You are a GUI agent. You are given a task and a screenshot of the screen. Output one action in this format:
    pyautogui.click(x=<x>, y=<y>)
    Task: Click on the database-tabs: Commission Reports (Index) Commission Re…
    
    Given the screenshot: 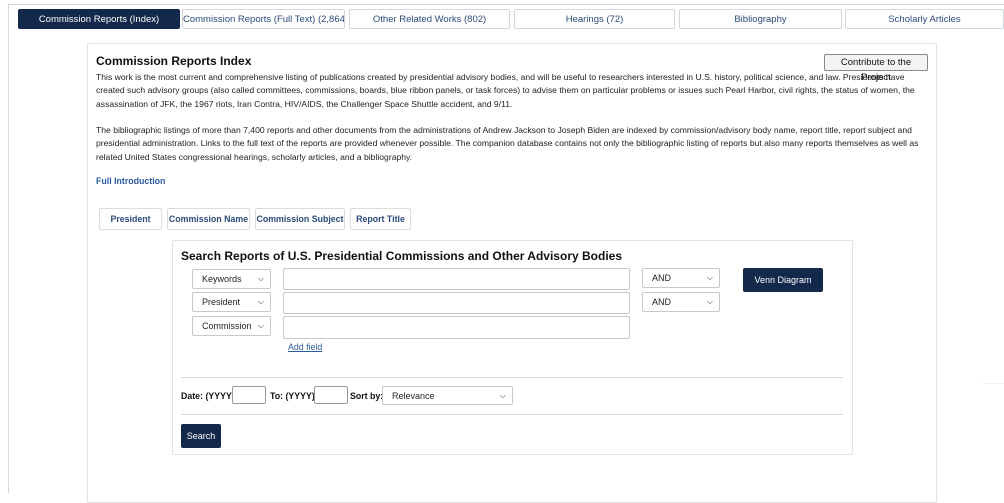 What is the action you would take?
    pyautogui.click(x=502, y=20)
    